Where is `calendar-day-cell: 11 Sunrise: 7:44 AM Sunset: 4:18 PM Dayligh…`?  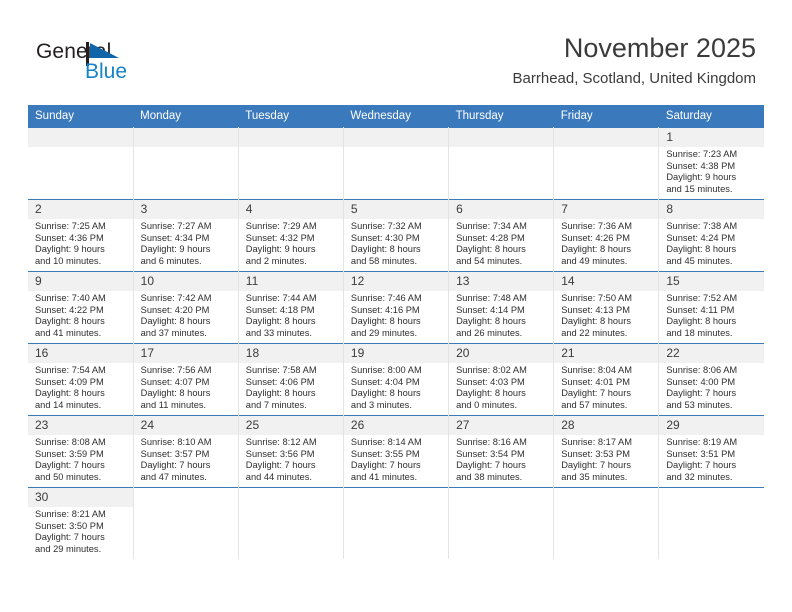
calendar-day-cell: 11 Sunrise: 7:44 AM Sunset: 4:18 PM Dayligh… is located at coordinates (290, 307).